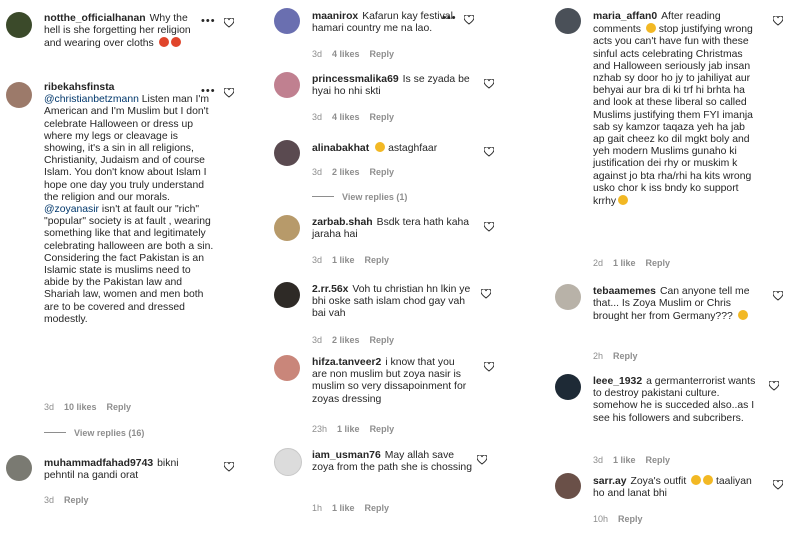 This screenshot has width=797, height=535. Describe the element at coordinates (80, 407) in the screenshot. I see `likes-count: 10 likes` at that location.